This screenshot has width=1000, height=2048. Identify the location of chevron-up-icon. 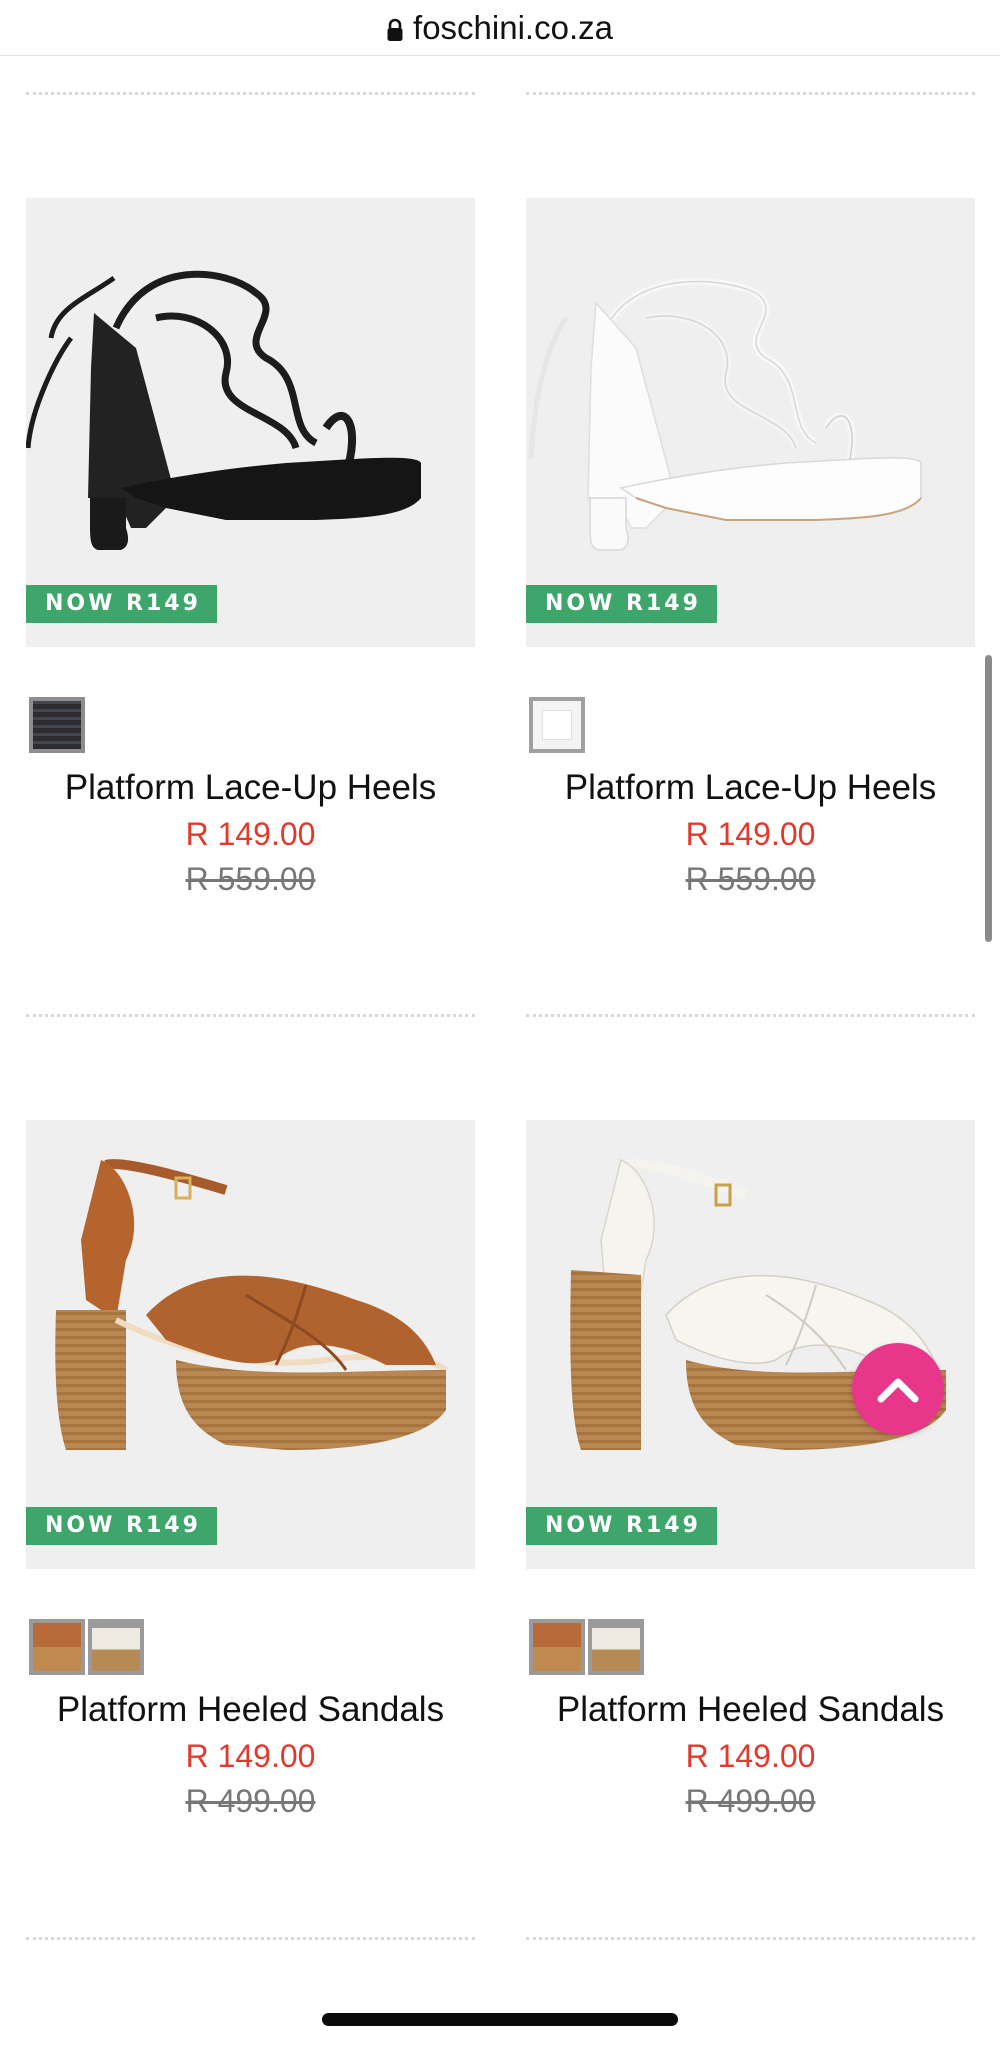
(898, 1390).